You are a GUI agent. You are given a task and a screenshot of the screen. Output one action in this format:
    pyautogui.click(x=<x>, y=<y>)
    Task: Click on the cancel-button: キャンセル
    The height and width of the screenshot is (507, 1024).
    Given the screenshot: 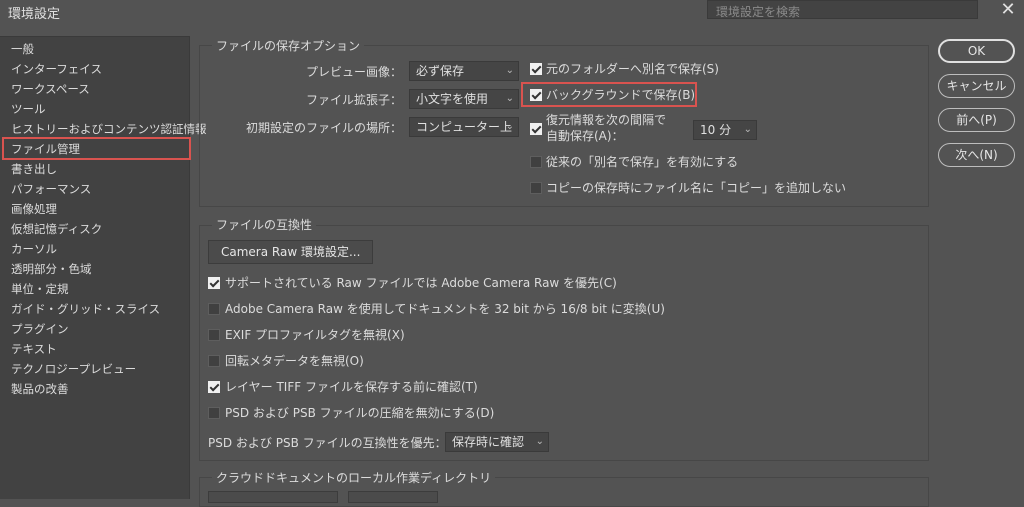 What is the action you would take?
    pyautogui.click(x=976, y=86)
    